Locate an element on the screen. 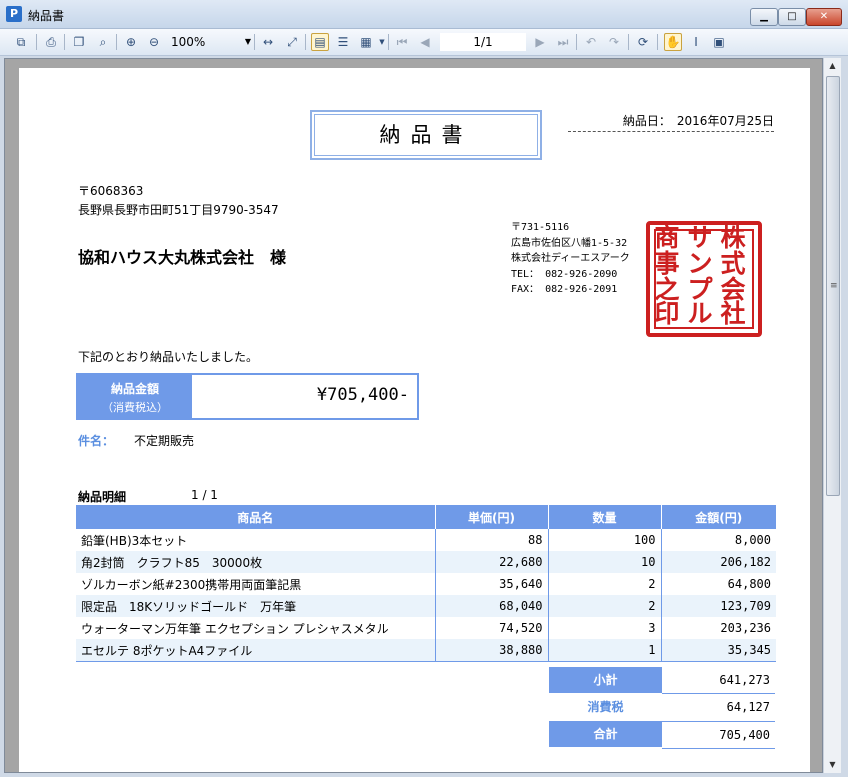 This screenshot has height=777, width=848. sender-company: 株式会社ディーエスアーク is located at coordinates (570, 258).